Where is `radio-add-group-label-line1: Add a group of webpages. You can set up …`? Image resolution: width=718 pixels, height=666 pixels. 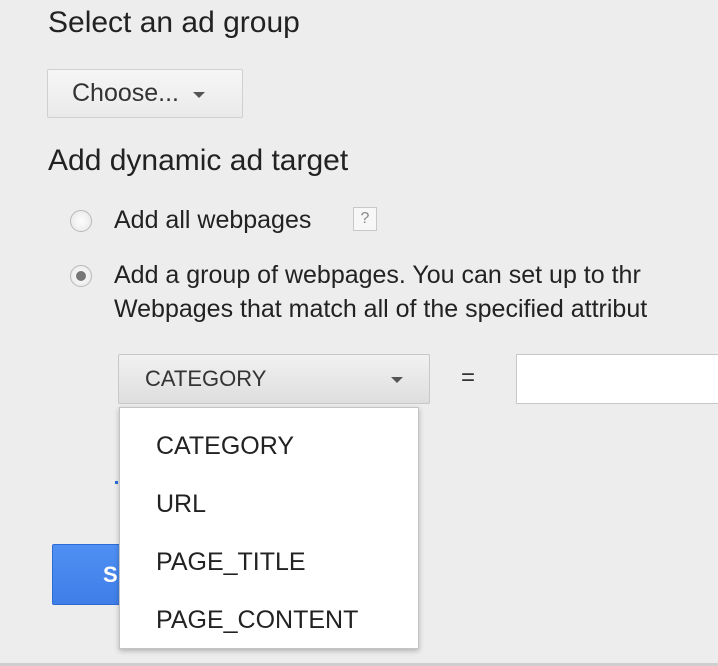
radio-add-group-label-line1: Add a group of webpages. You can set up … is located at coordinates (377, 275).